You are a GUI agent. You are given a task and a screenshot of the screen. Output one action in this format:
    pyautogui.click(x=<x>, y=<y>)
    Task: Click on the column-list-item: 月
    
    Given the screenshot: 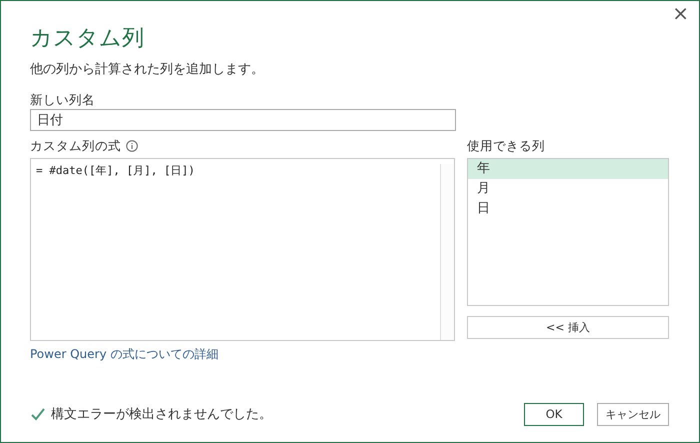 What is the action you would take?
    pyautogui.click(x=568, y=189)
    